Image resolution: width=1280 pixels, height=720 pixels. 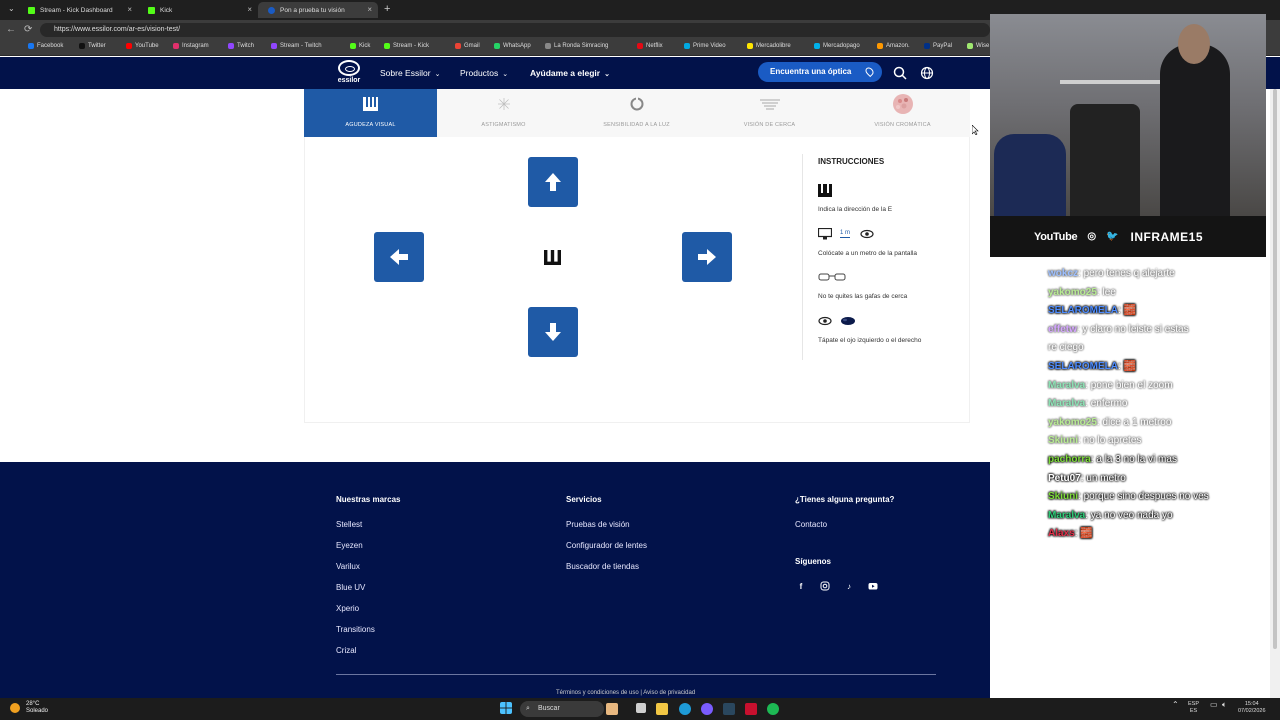 I want to click on back-icon: ←, so click(x=11, y=29).